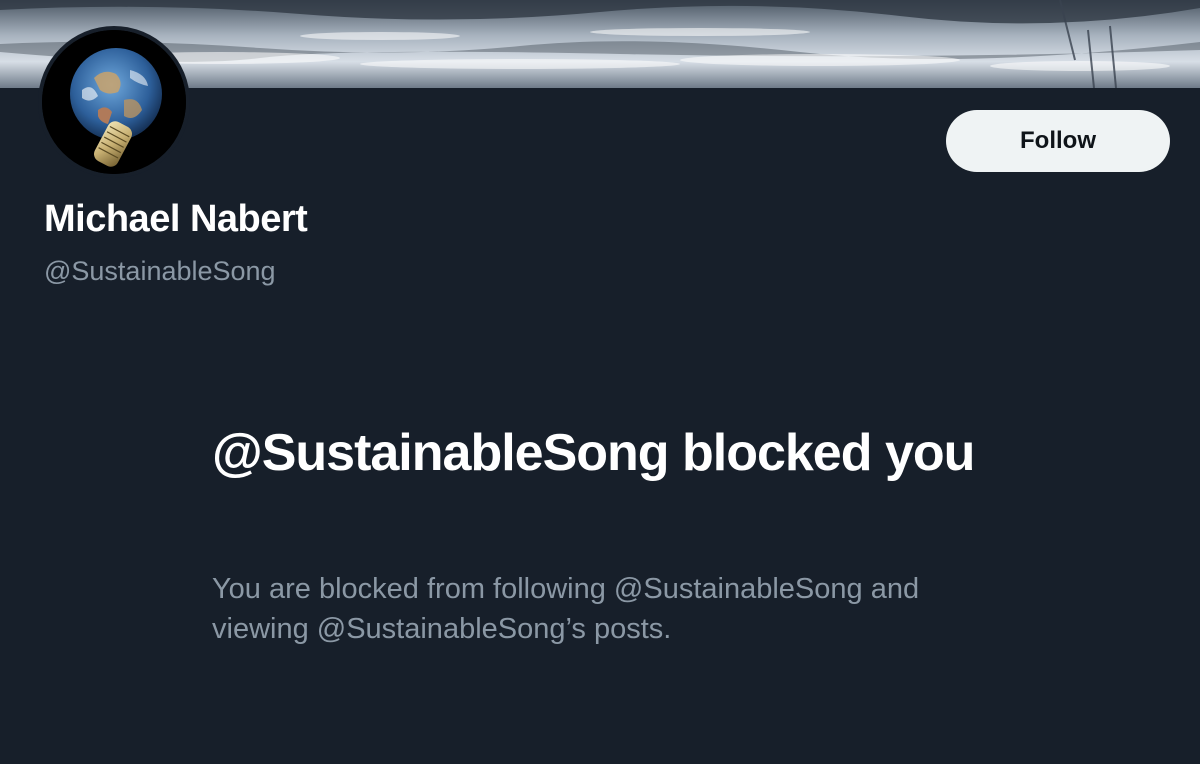 The image size is (1200, 764). Describe the element at coordinates (1058, 141) in the screenshot. I see `follow-button: Follow` at that location.